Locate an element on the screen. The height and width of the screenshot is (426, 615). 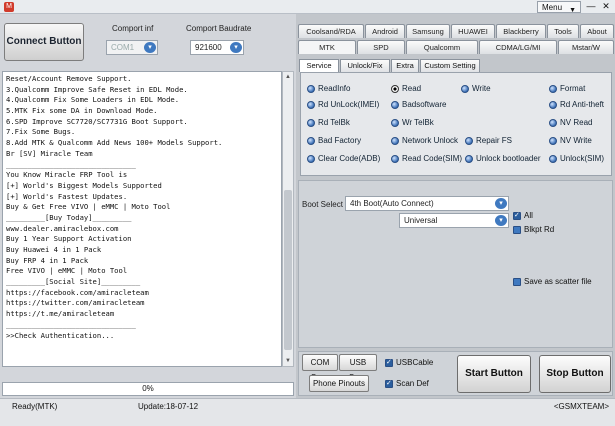
option-nv-write: NV Write is located at coordinates (570, 141).